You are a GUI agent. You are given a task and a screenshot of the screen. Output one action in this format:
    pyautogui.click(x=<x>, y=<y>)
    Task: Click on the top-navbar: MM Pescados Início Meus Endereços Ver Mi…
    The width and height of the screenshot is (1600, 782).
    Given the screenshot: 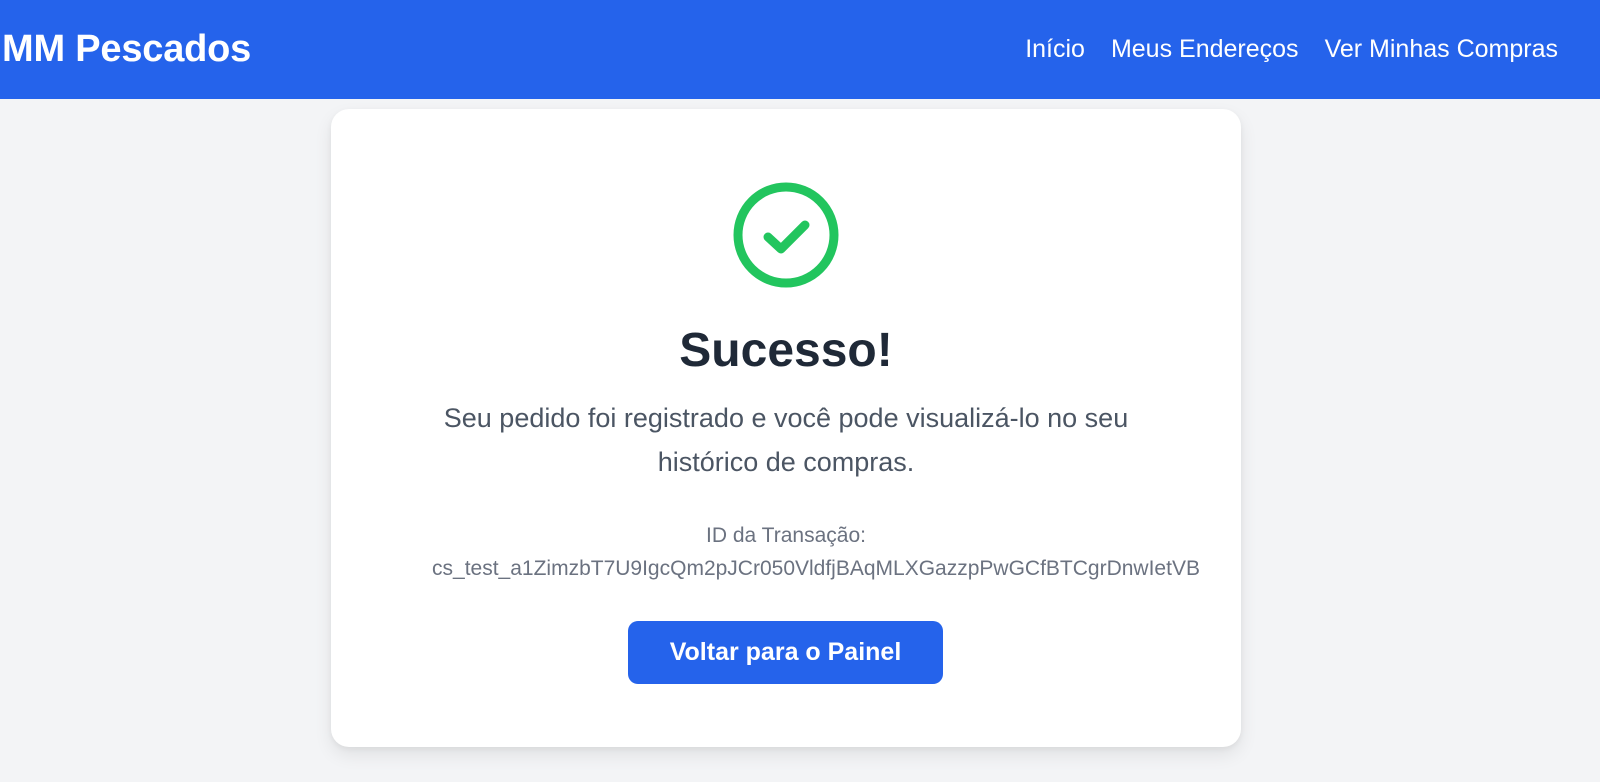 What is the action you would take?
    pyautogui.click(x=800, y=49)
    